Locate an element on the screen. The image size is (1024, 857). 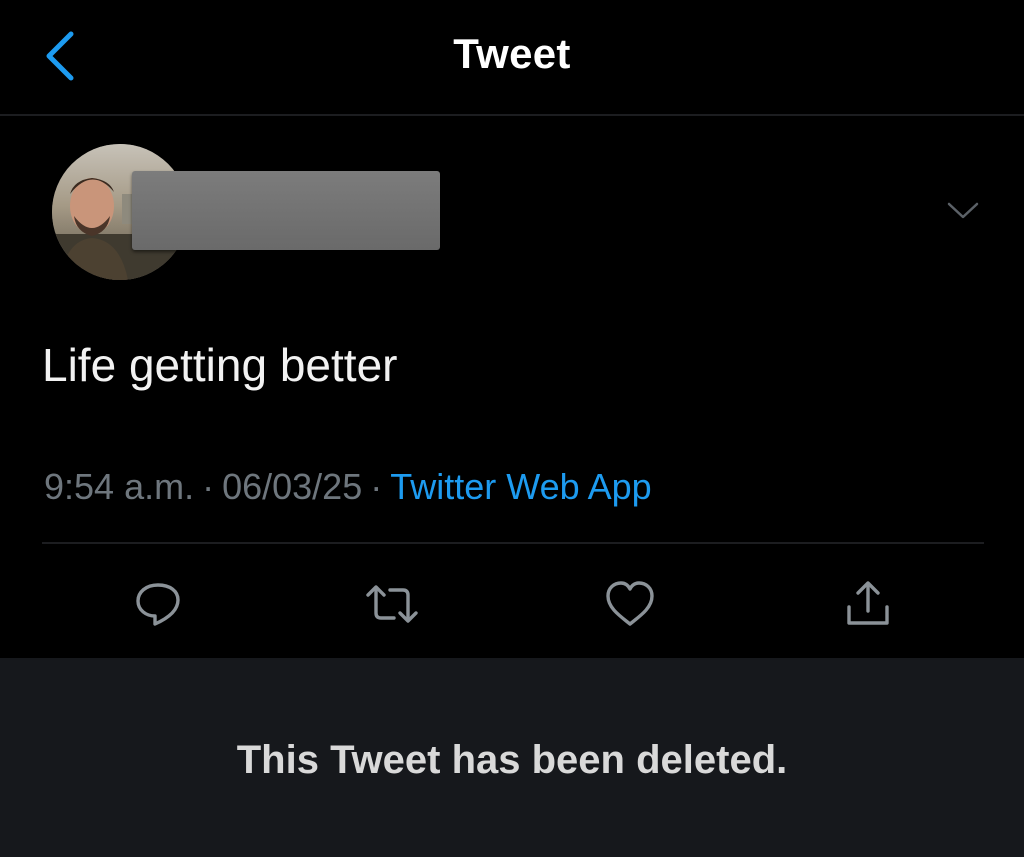
retweet-button is located at coordinates (392, 604).